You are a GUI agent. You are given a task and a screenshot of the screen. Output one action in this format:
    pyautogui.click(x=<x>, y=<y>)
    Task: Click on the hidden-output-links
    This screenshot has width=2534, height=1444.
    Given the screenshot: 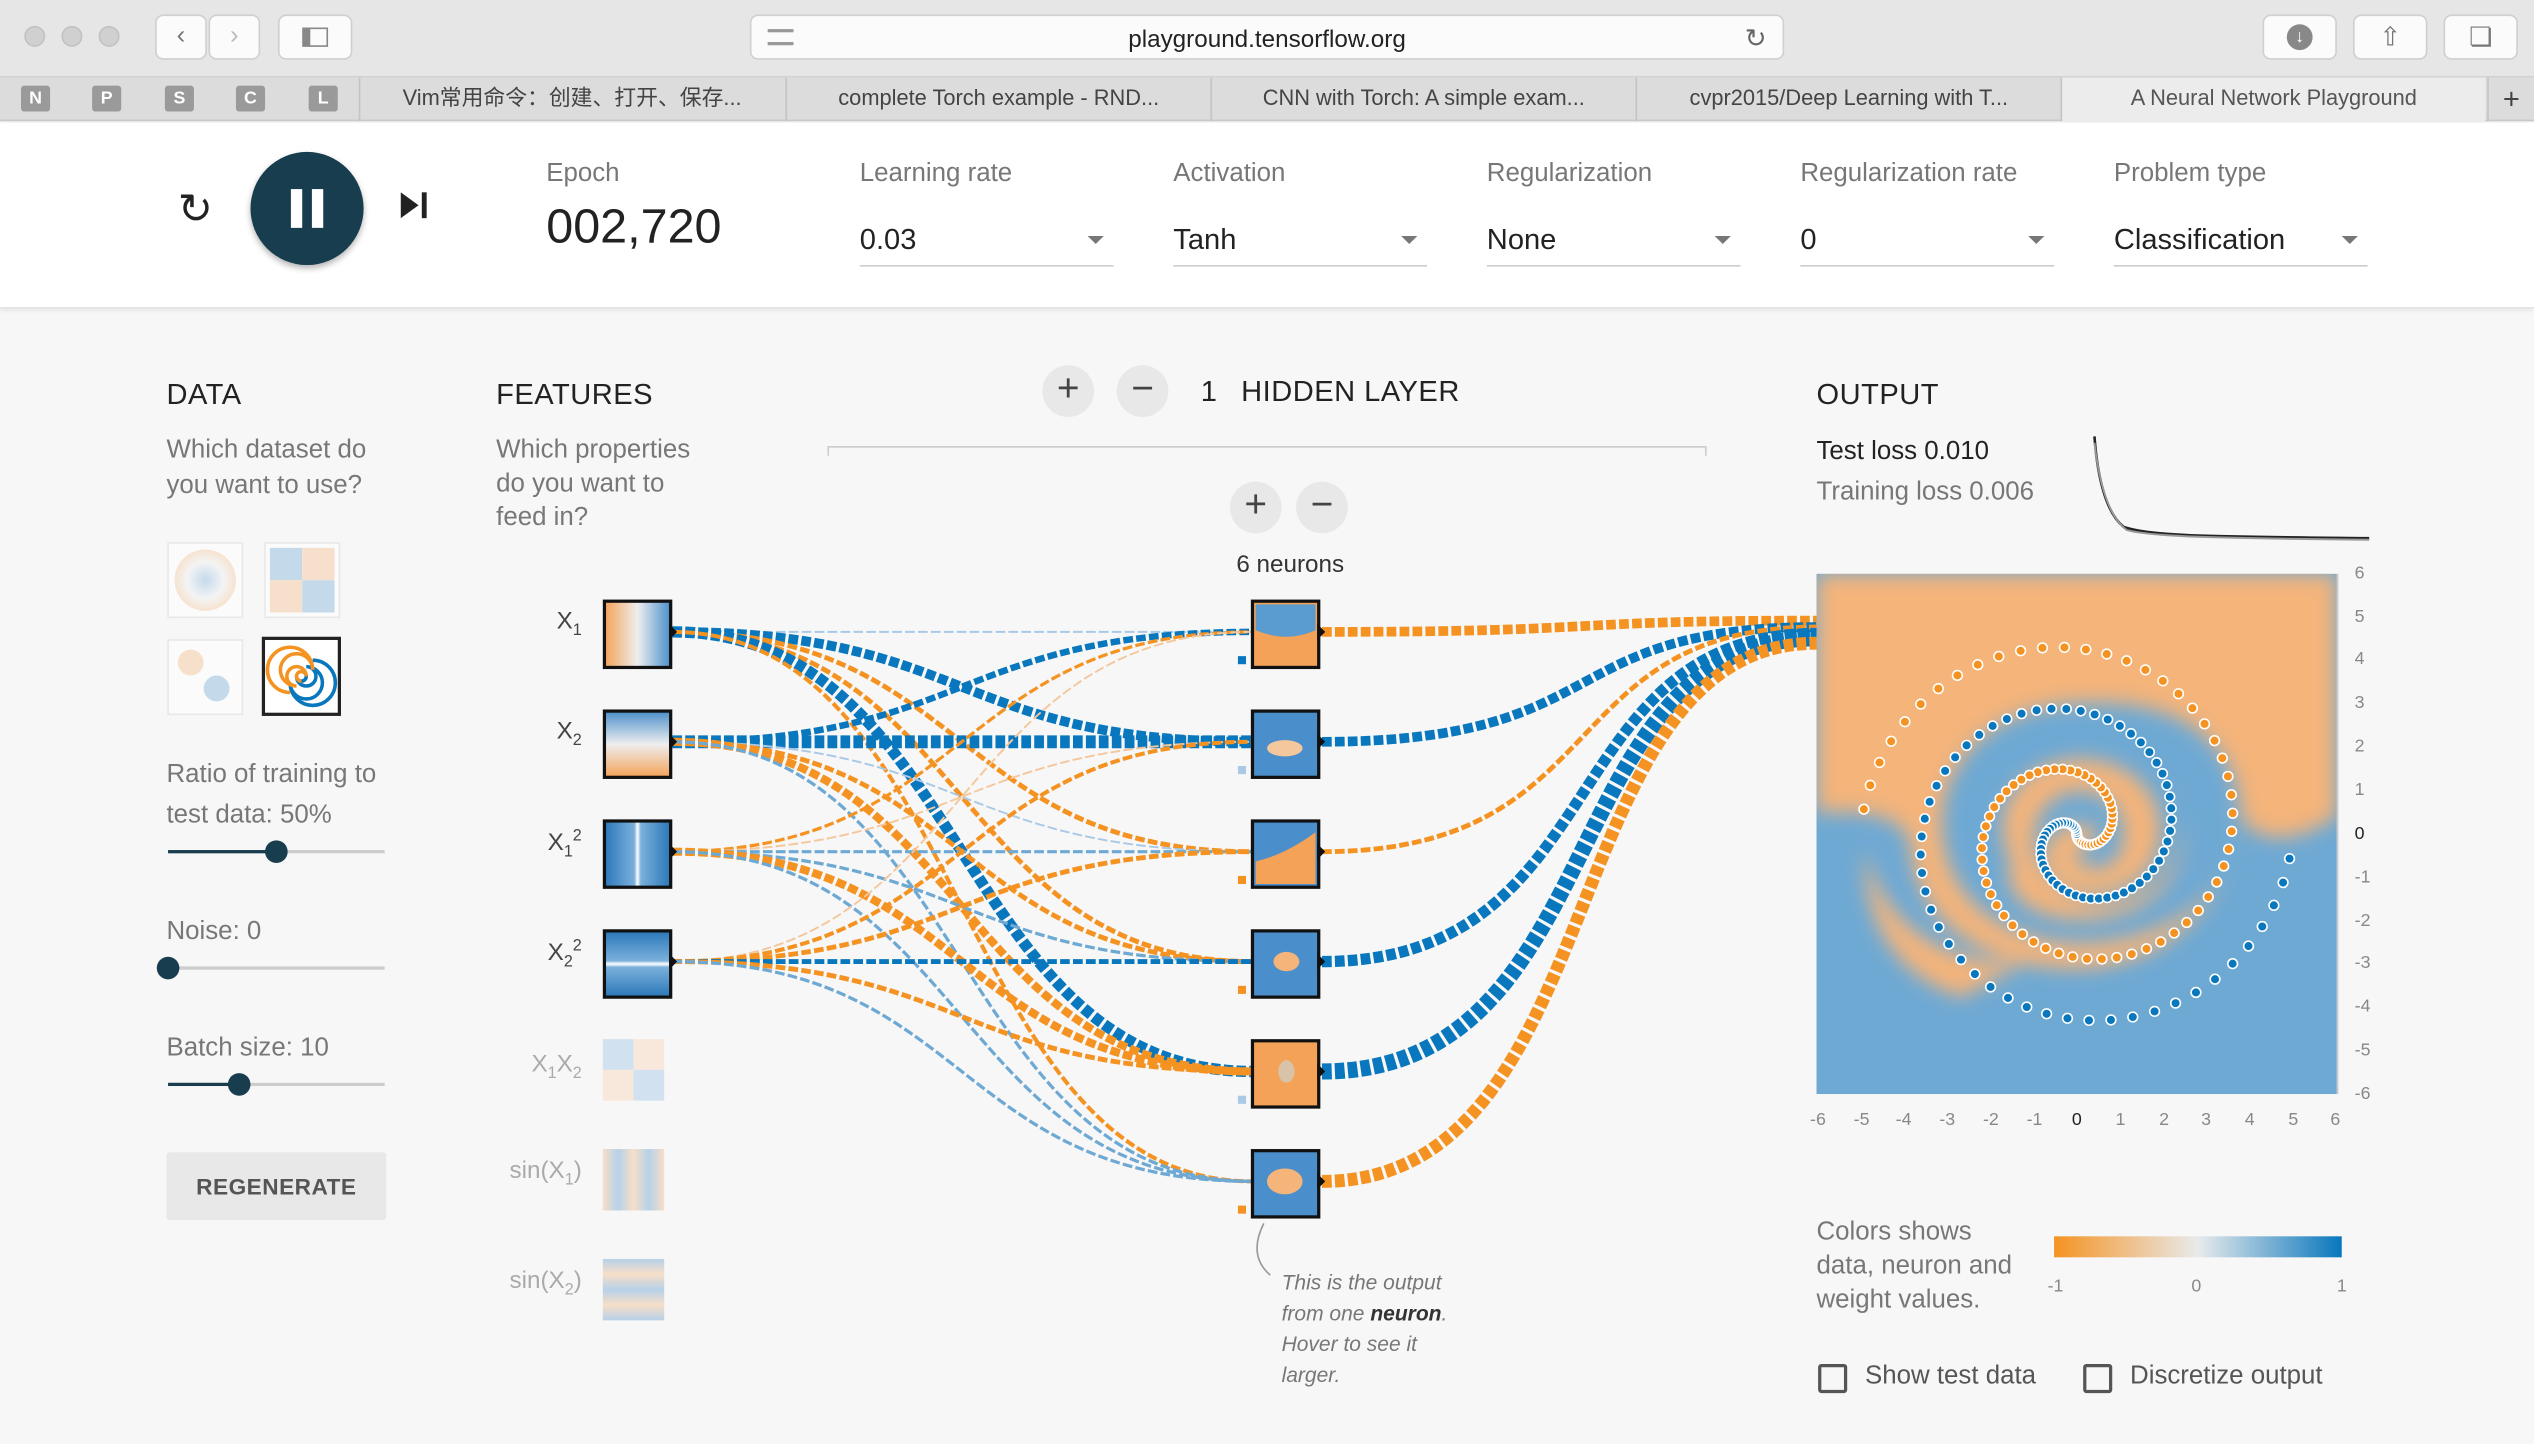 What is the action you would take?
    pyautogui.click(x=1569, y=901)
    